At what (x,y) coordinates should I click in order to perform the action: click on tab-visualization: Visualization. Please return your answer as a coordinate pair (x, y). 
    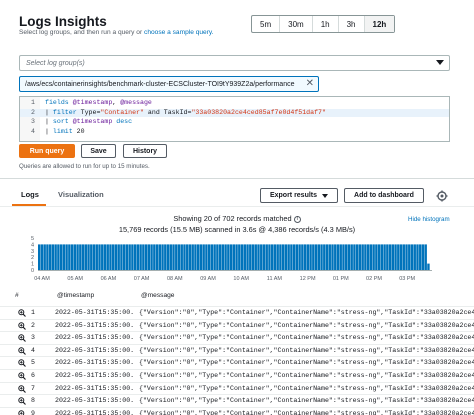
    Looking at the image, I should click on (81, 194).